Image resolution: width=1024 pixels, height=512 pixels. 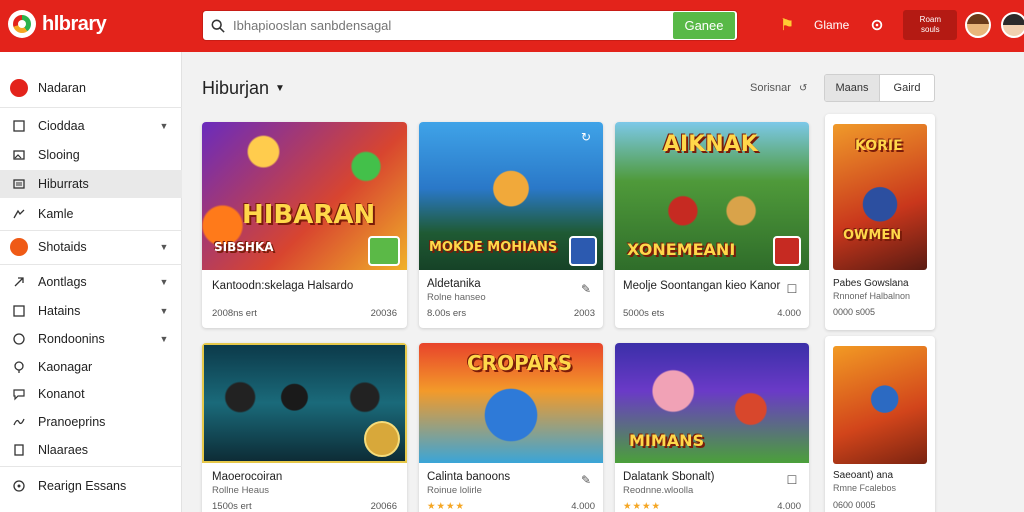 What do you see at coordinates (91, 394) in the screenshot?
I see `sidebar-item-10: Konanot` at bounding box center [91, 394].